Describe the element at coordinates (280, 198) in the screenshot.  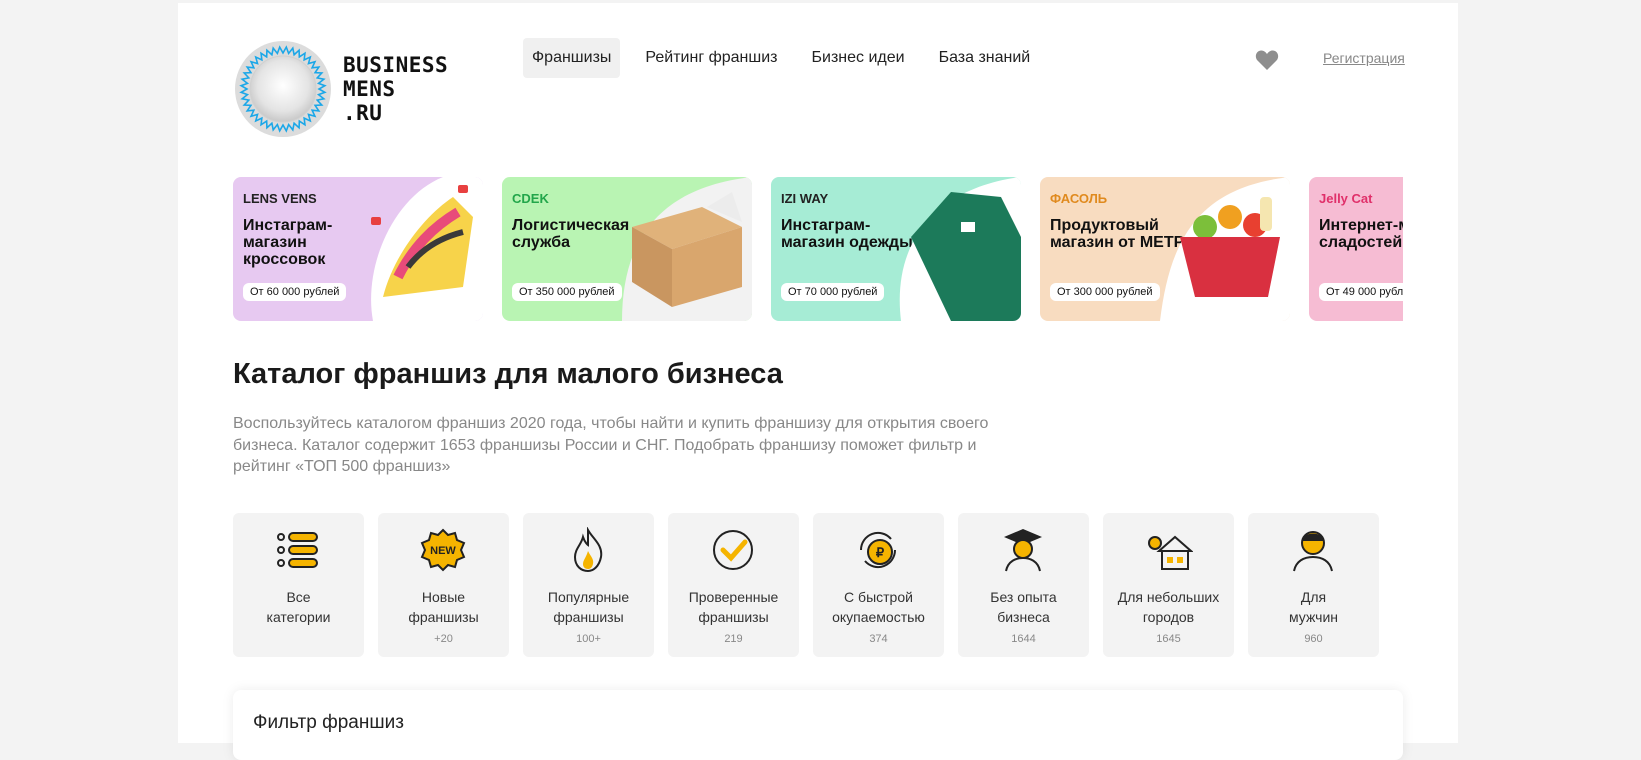
I see `banner-brand: LENS VENS` at that location.